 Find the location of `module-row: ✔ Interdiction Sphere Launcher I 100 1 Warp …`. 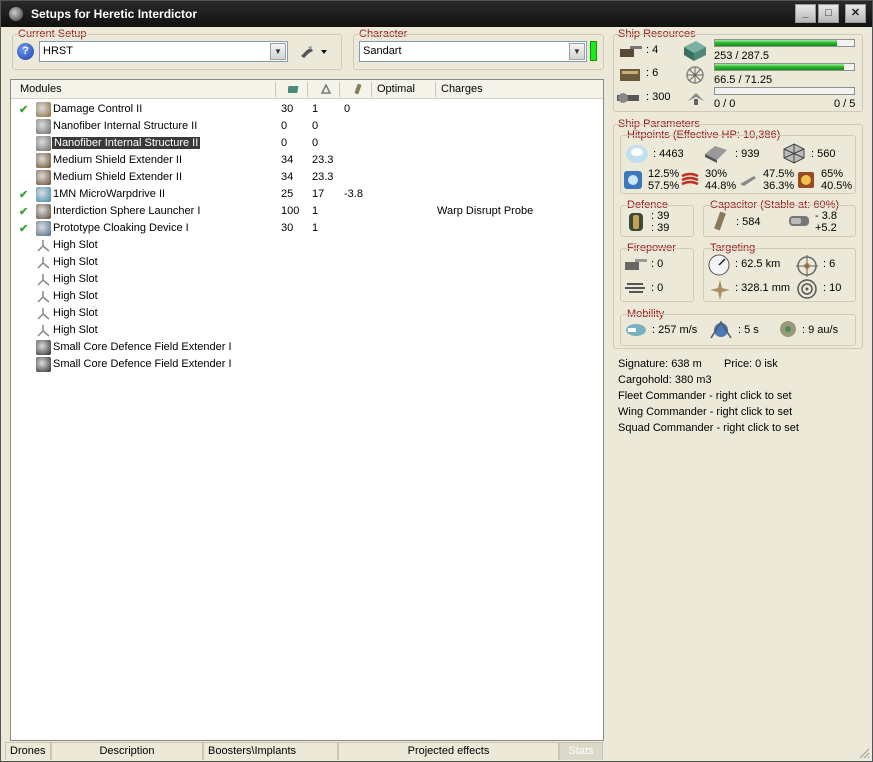

module-row: ✔ Interdiction Sphere Launcher I 100 1 Warp … is located at coordinates (307, 211).